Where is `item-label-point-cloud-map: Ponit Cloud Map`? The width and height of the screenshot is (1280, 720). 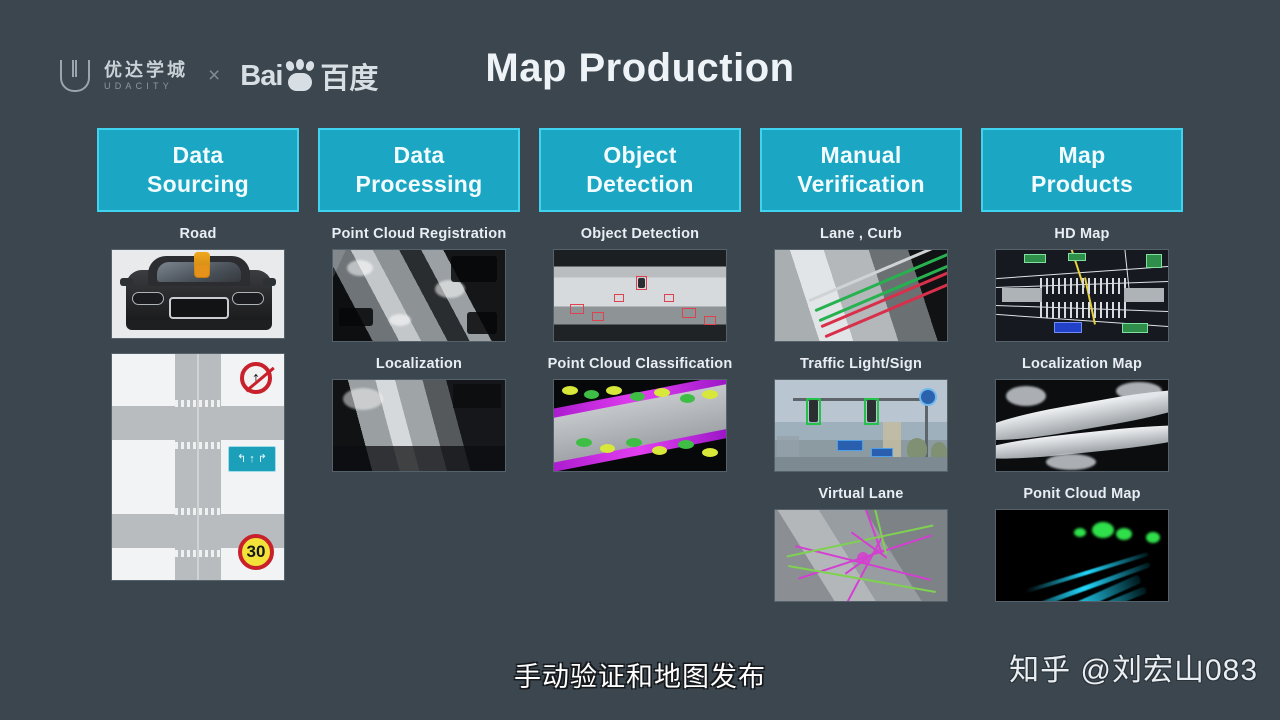
item-label-point-cloud-map: Ponit Cloud Map is located at coordinates (1082, 494).